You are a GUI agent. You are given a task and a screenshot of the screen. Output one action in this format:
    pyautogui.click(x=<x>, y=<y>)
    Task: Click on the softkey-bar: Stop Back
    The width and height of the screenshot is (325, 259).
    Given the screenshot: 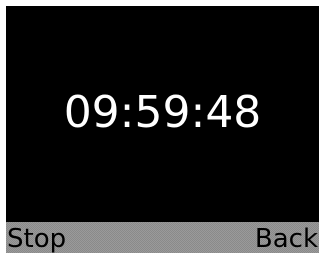 What is the action you would take?
    pyautogui.click(x=162, y=237)
    